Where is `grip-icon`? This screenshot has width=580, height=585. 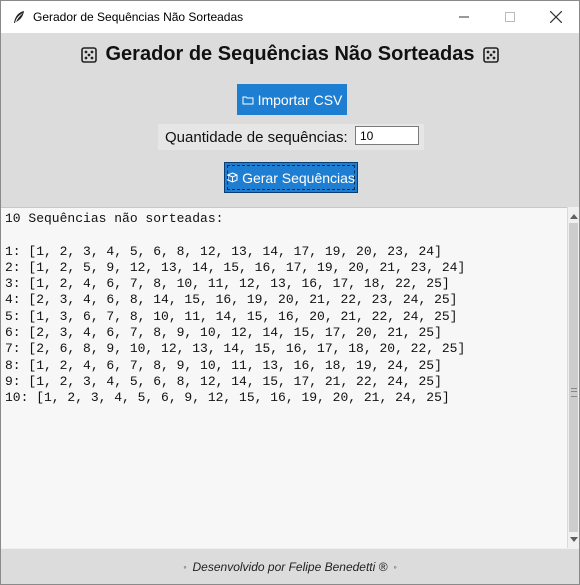
grip-icon is located at coordinates (574, 392).